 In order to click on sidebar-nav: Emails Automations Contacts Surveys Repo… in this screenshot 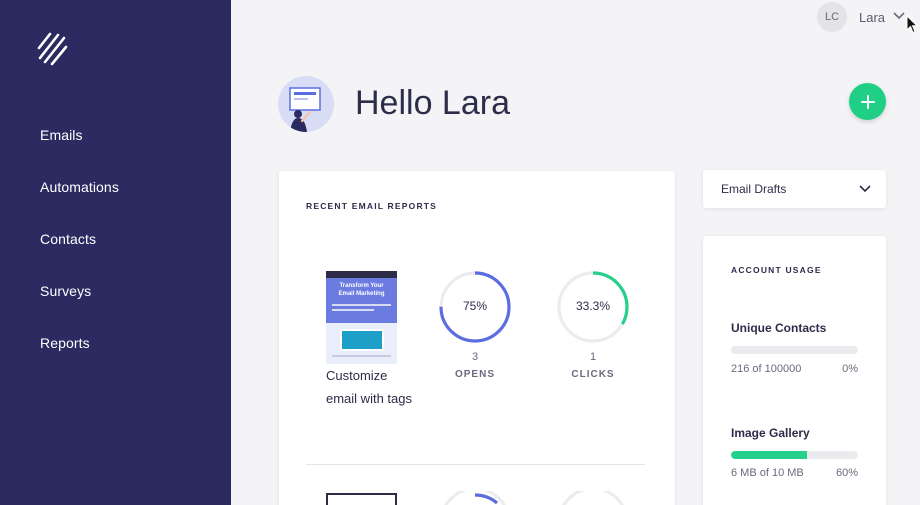, I will do `click(79, 256)`.